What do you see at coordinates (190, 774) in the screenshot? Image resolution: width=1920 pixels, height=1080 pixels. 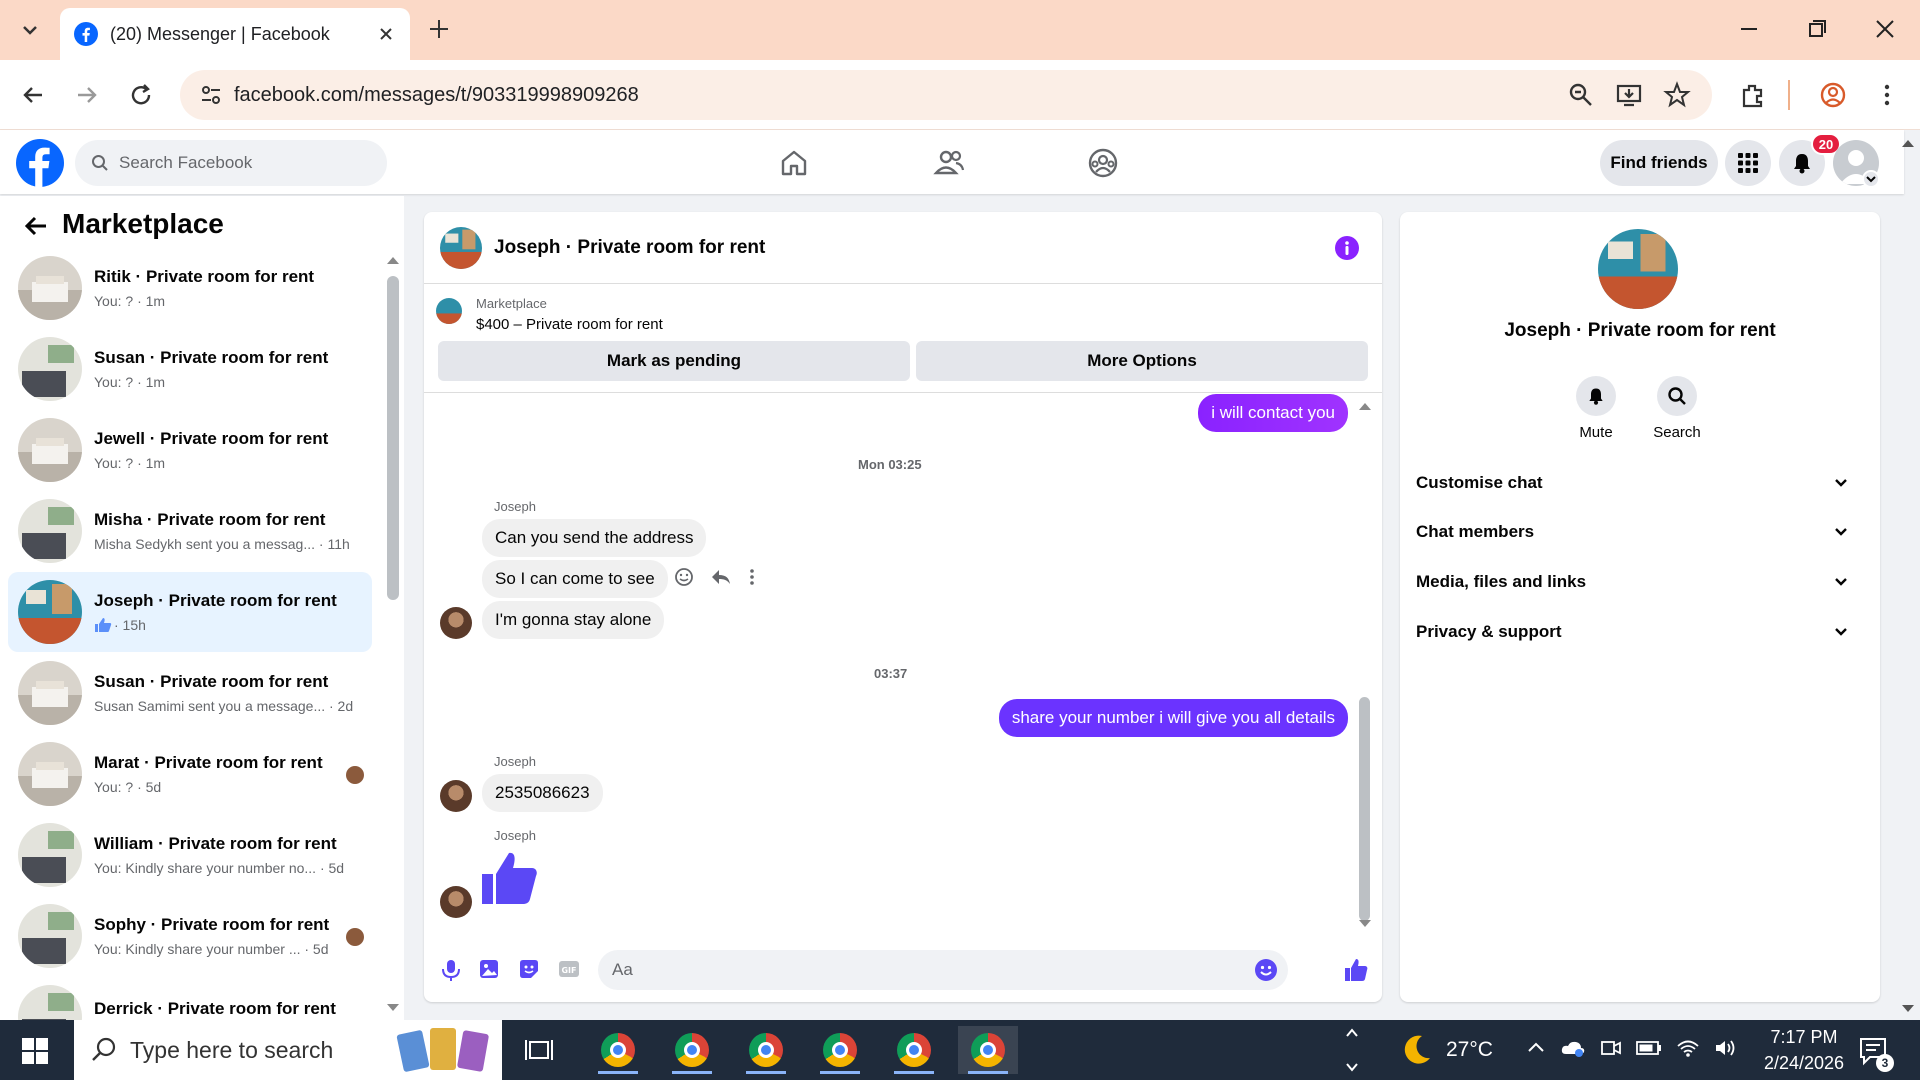 I see `conversation-item: Marat · Private room for rent You: ? · 5d` at bounding box center [190, 774].